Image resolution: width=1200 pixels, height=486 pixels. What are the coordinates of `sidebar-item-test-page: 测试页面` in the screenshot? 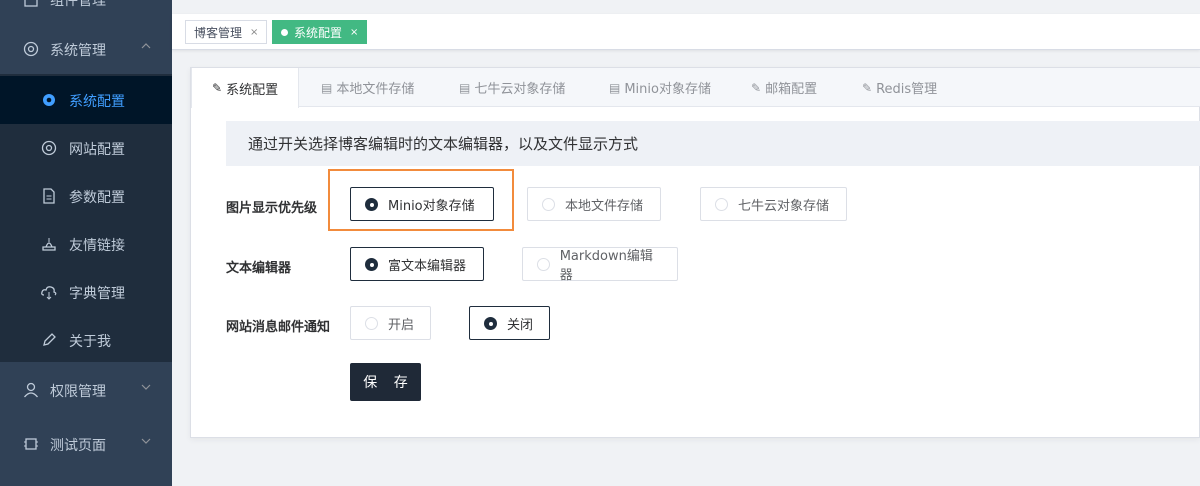 It's located at (86, 444).